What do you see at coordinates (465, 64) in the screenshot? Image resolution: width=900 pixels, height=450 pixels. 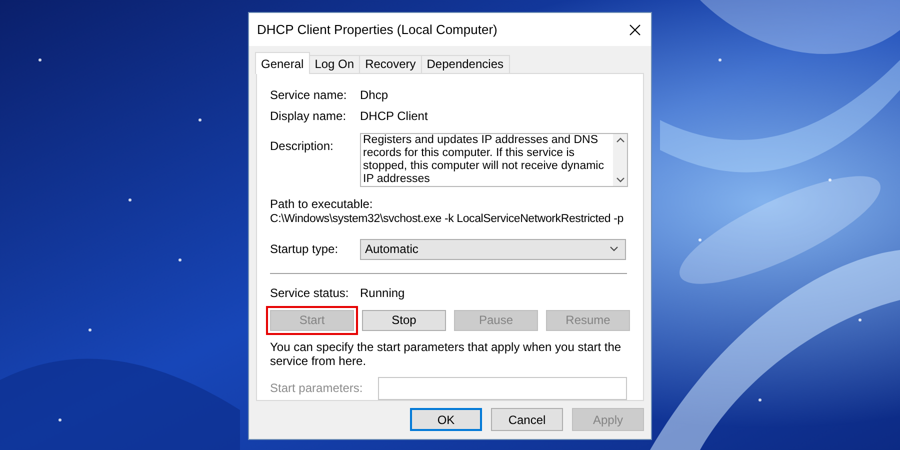 I see `tab: Dependencies` at bounding box center [465, 64].